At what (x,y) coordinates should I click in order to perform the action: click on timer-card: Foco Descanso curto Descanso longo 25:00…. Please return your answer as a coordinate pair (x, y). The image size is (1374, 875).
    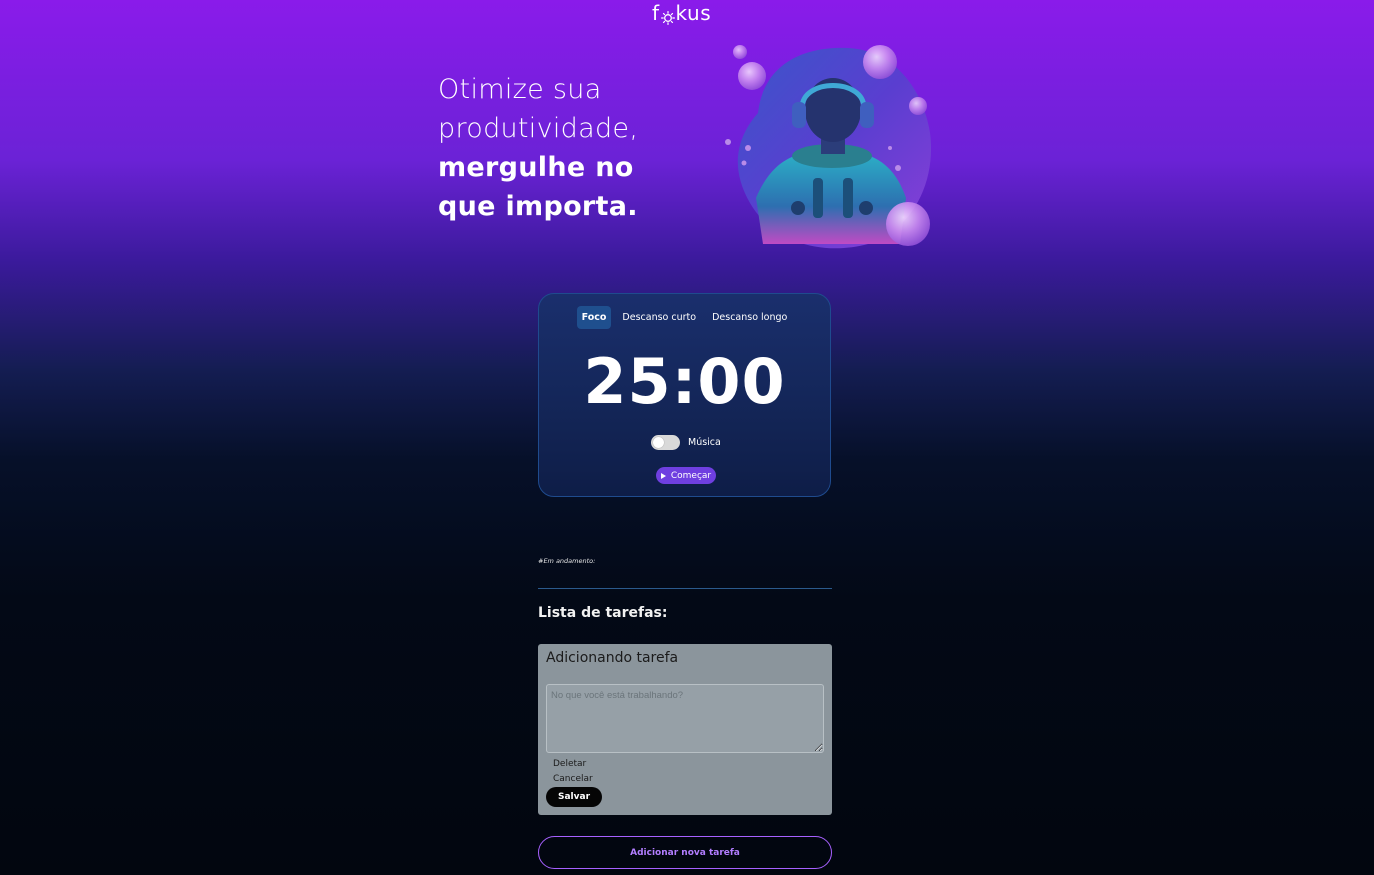
    Looking at the image, I should click on (684, 395).